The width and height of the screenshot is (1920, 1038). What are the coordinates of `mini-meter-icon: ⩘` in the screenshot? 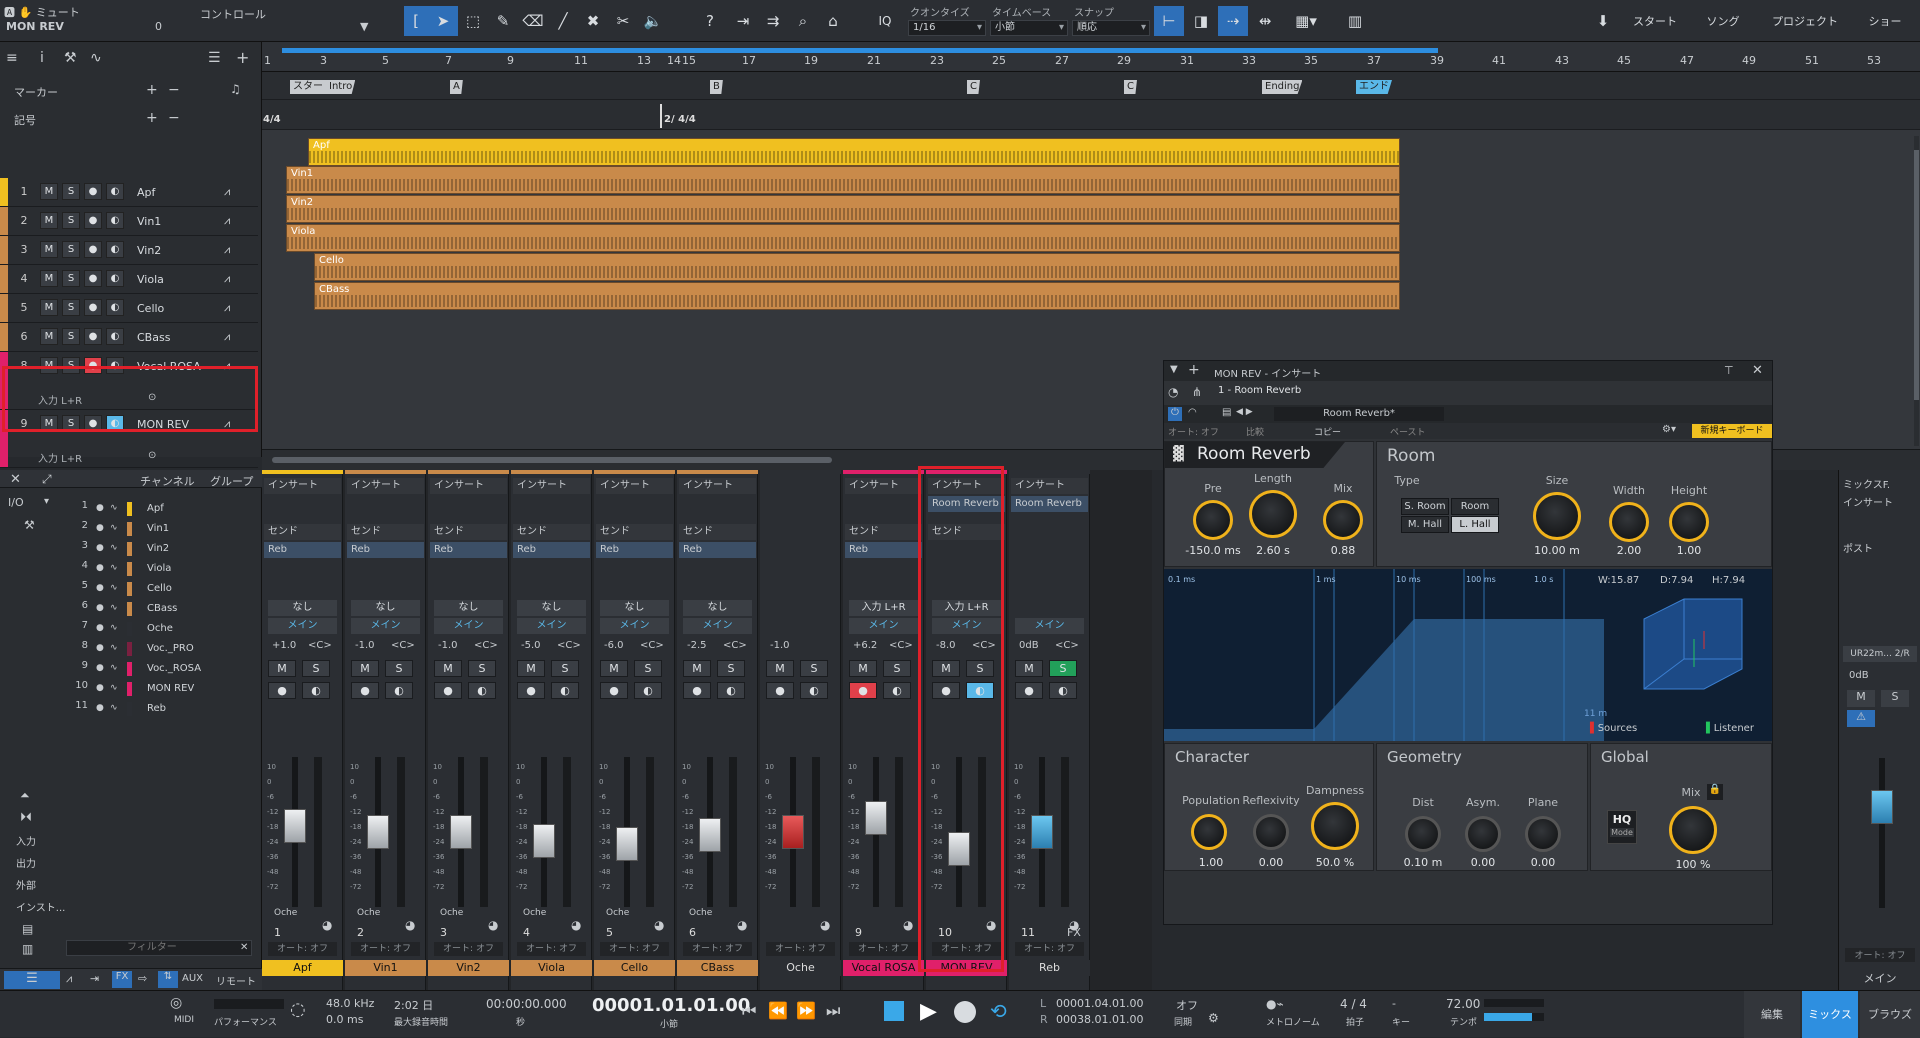 It's located at (69, 979).